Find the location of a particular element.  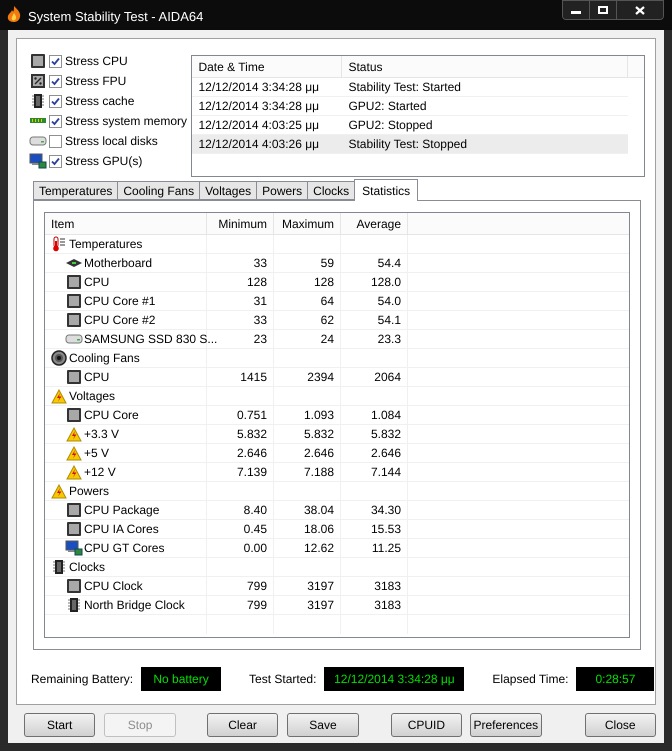

table-cell-text: 7.144 is located at coordinates (385, 472).